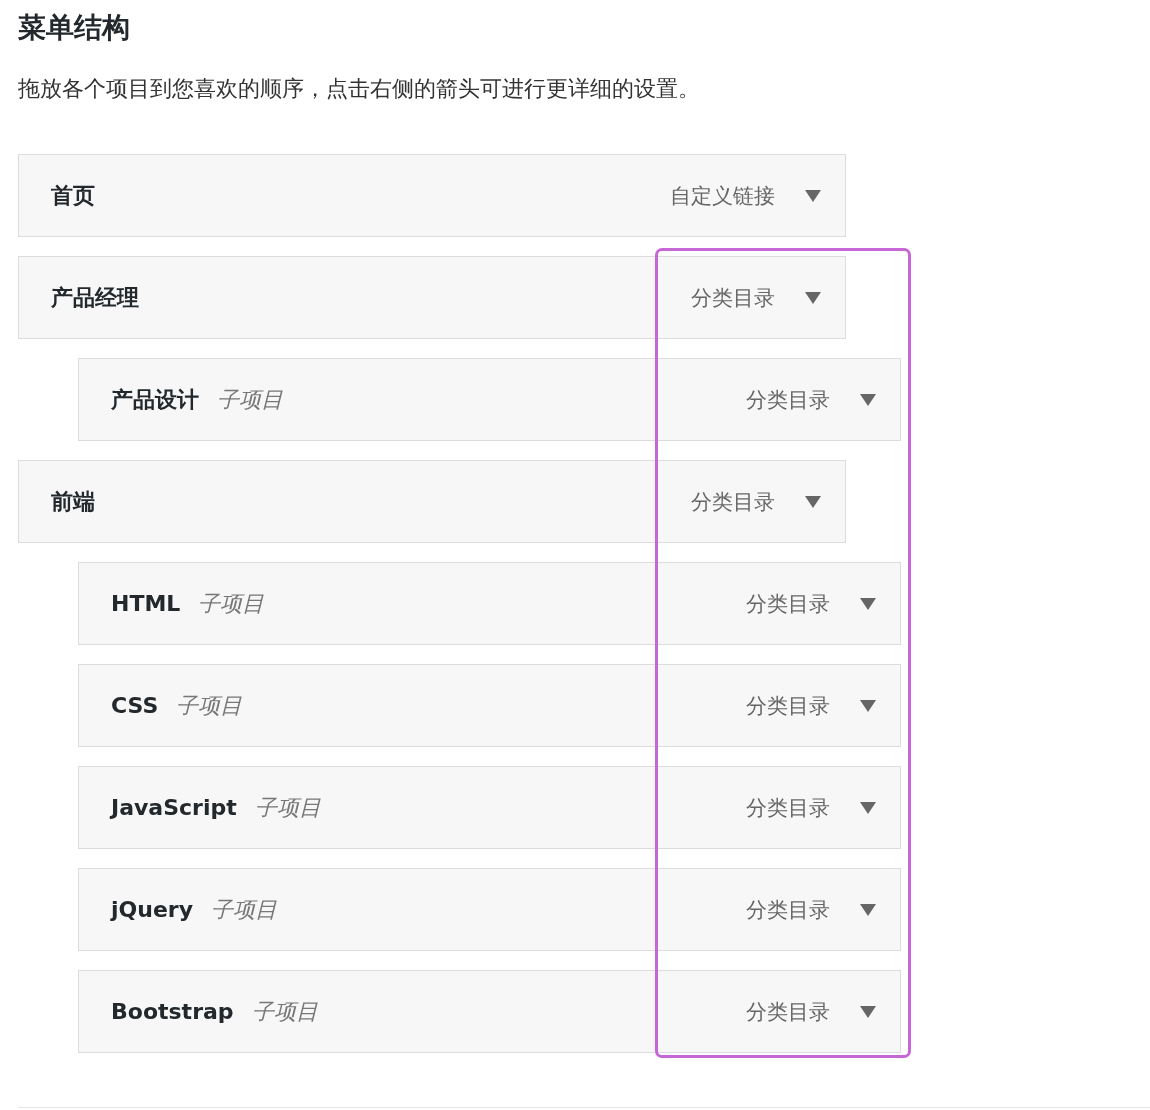 This screenshot has height=1110, width=1150. I want to click on instructions-text: 拖放各个项目到您喜欢的顺序，点击右侧的箭头可进行更详细的设置。, so click(359, 89).